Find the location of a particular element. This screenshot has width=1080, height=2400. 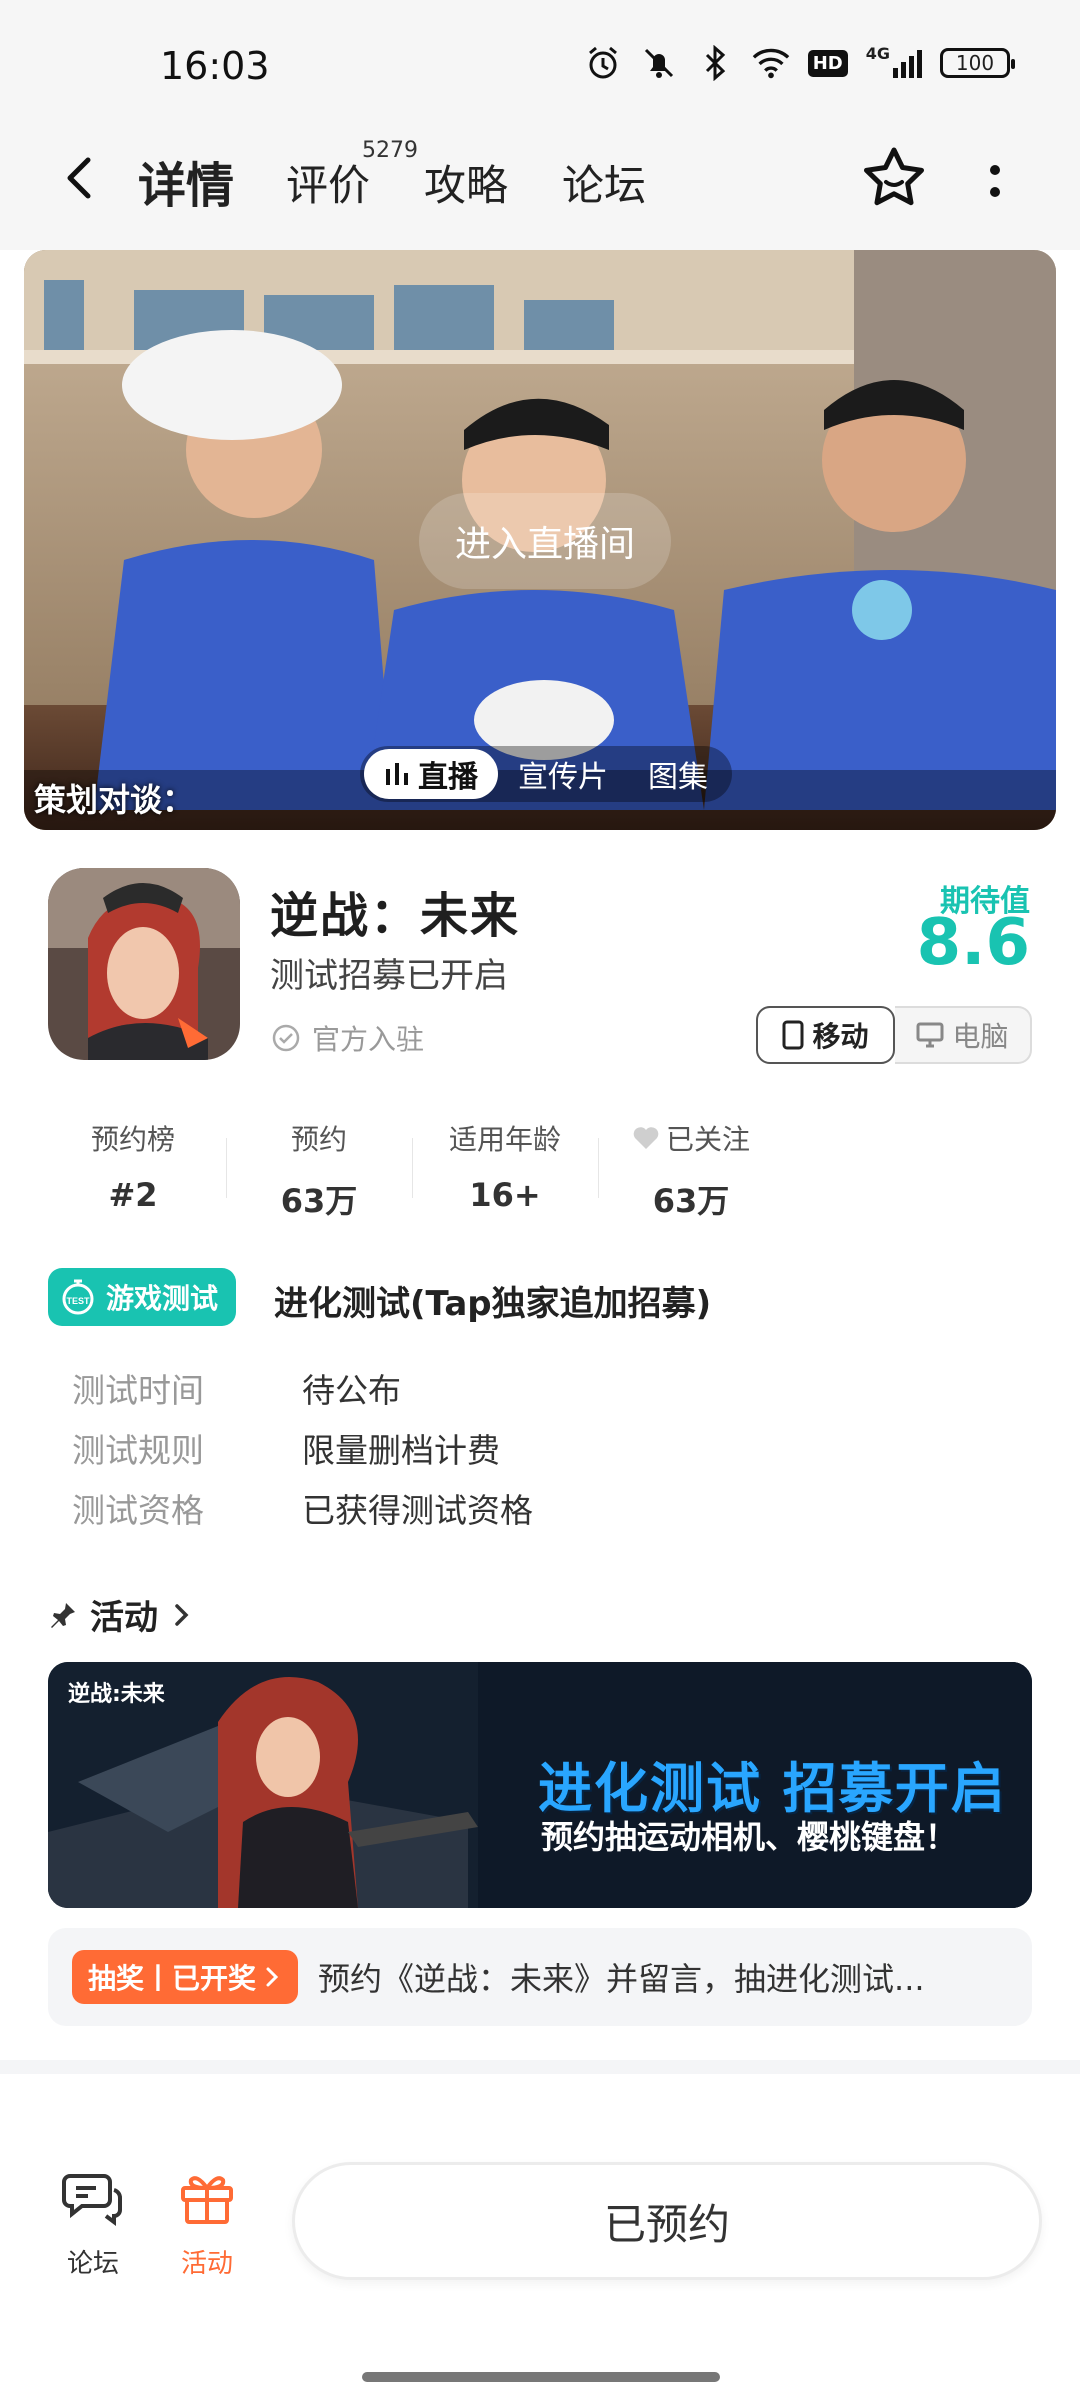

heart-icon is located at coordinates (646, 1138).